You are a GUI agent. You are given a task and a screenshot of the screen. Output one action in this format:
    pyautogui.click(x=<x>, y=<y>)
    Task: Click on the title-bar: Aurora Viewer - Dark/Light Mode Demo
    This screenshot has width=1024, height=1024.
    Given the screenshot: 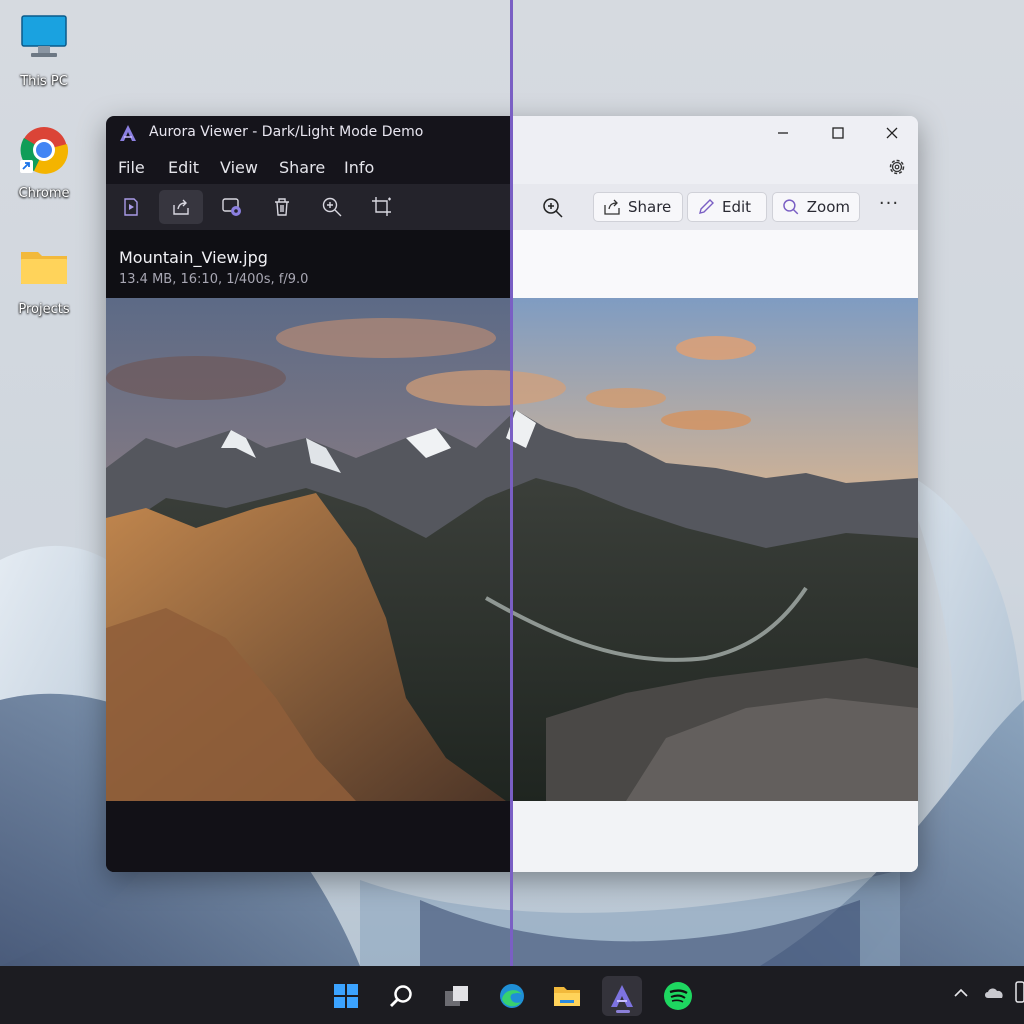 What is the action you would take?
    pyautogui.click(x=308, y=133)
    